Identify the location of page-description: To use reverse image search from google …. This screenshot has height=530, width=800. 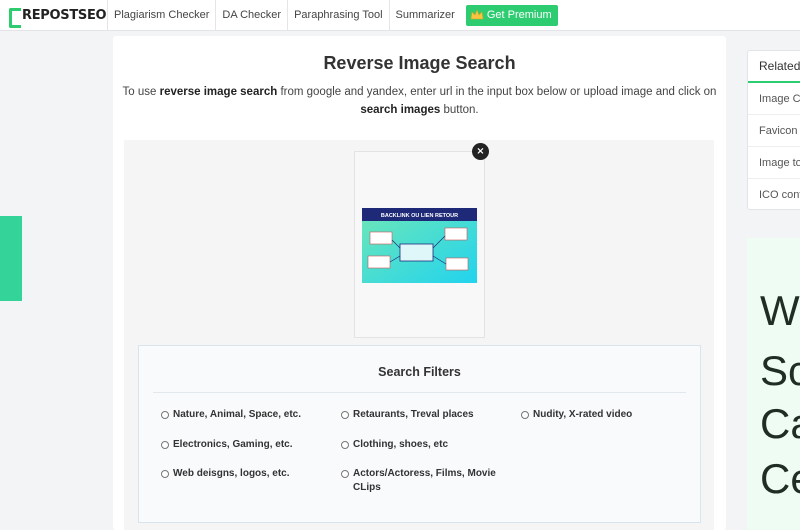
(419, 101).